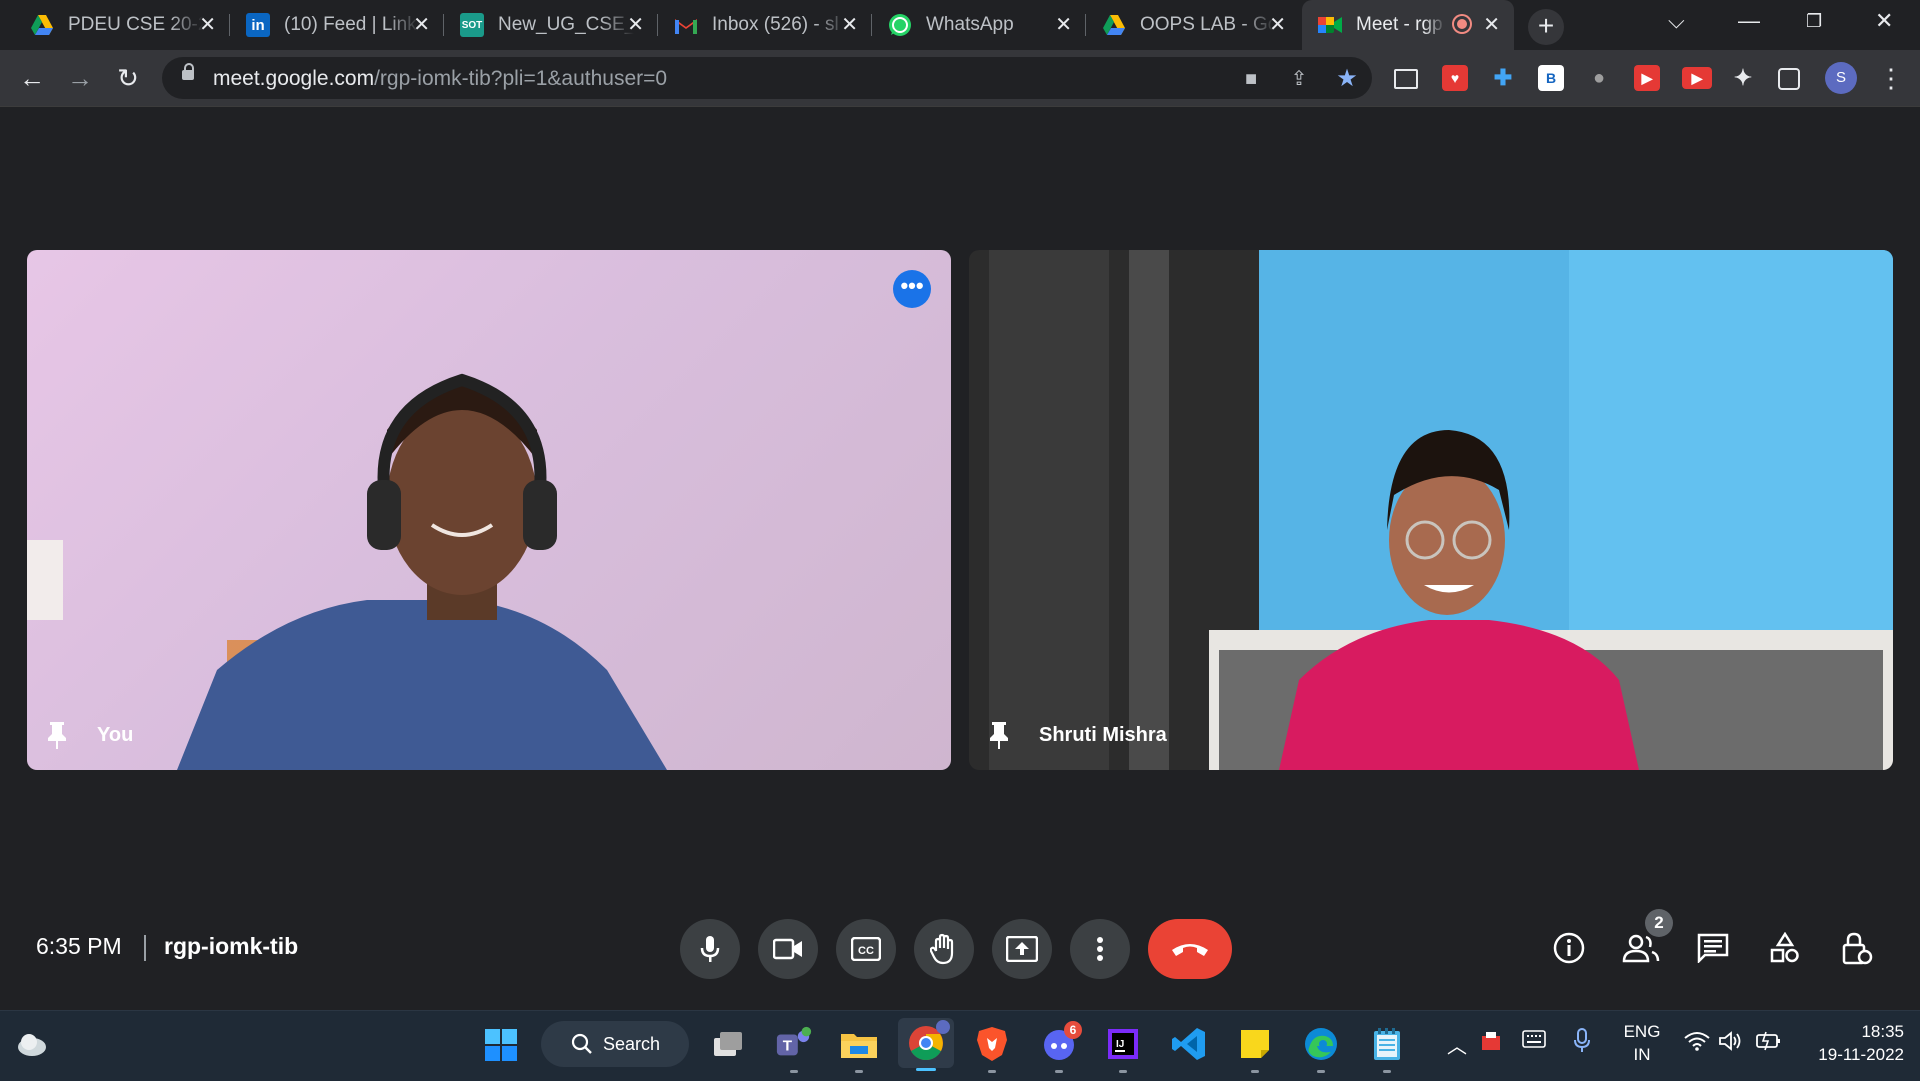  Describe the element at coordinates (1789, 79) in the screenshot. I see `side-panel-icon` at that location.